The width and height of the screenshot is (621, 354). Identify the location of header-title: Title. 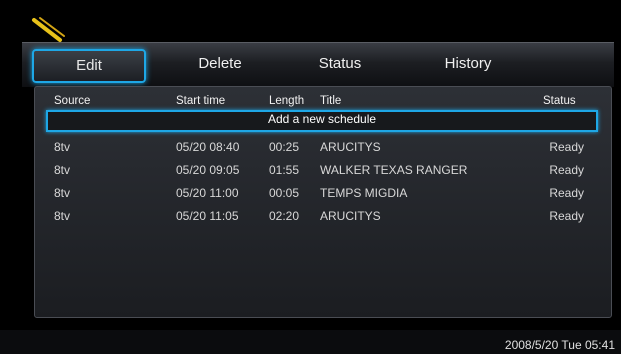
(331, 101).